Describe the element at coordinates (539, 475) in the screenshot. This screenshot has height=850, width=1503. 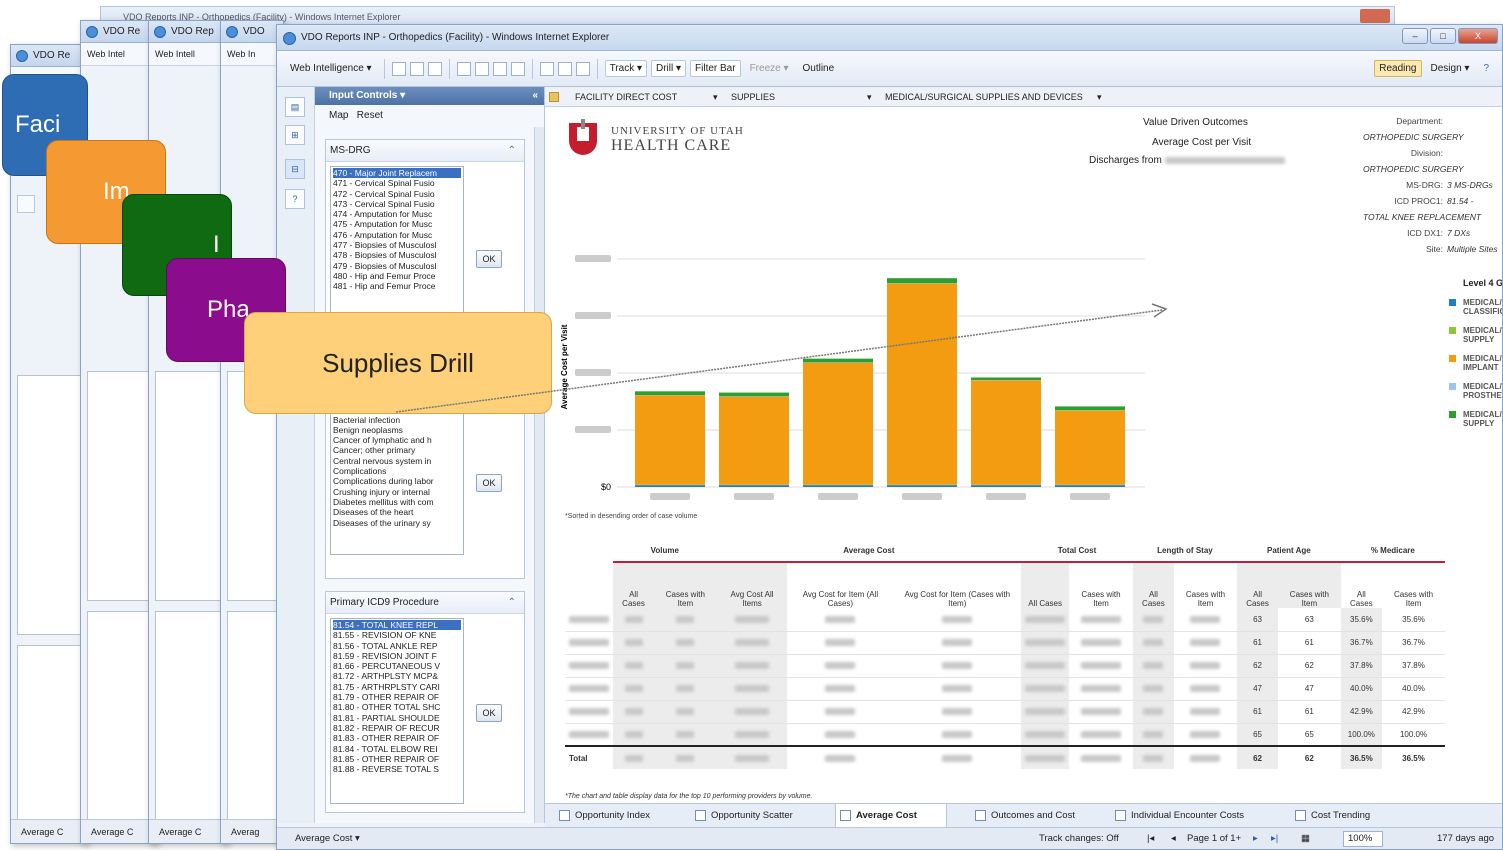
I see `panel-scrollbar` at that location.